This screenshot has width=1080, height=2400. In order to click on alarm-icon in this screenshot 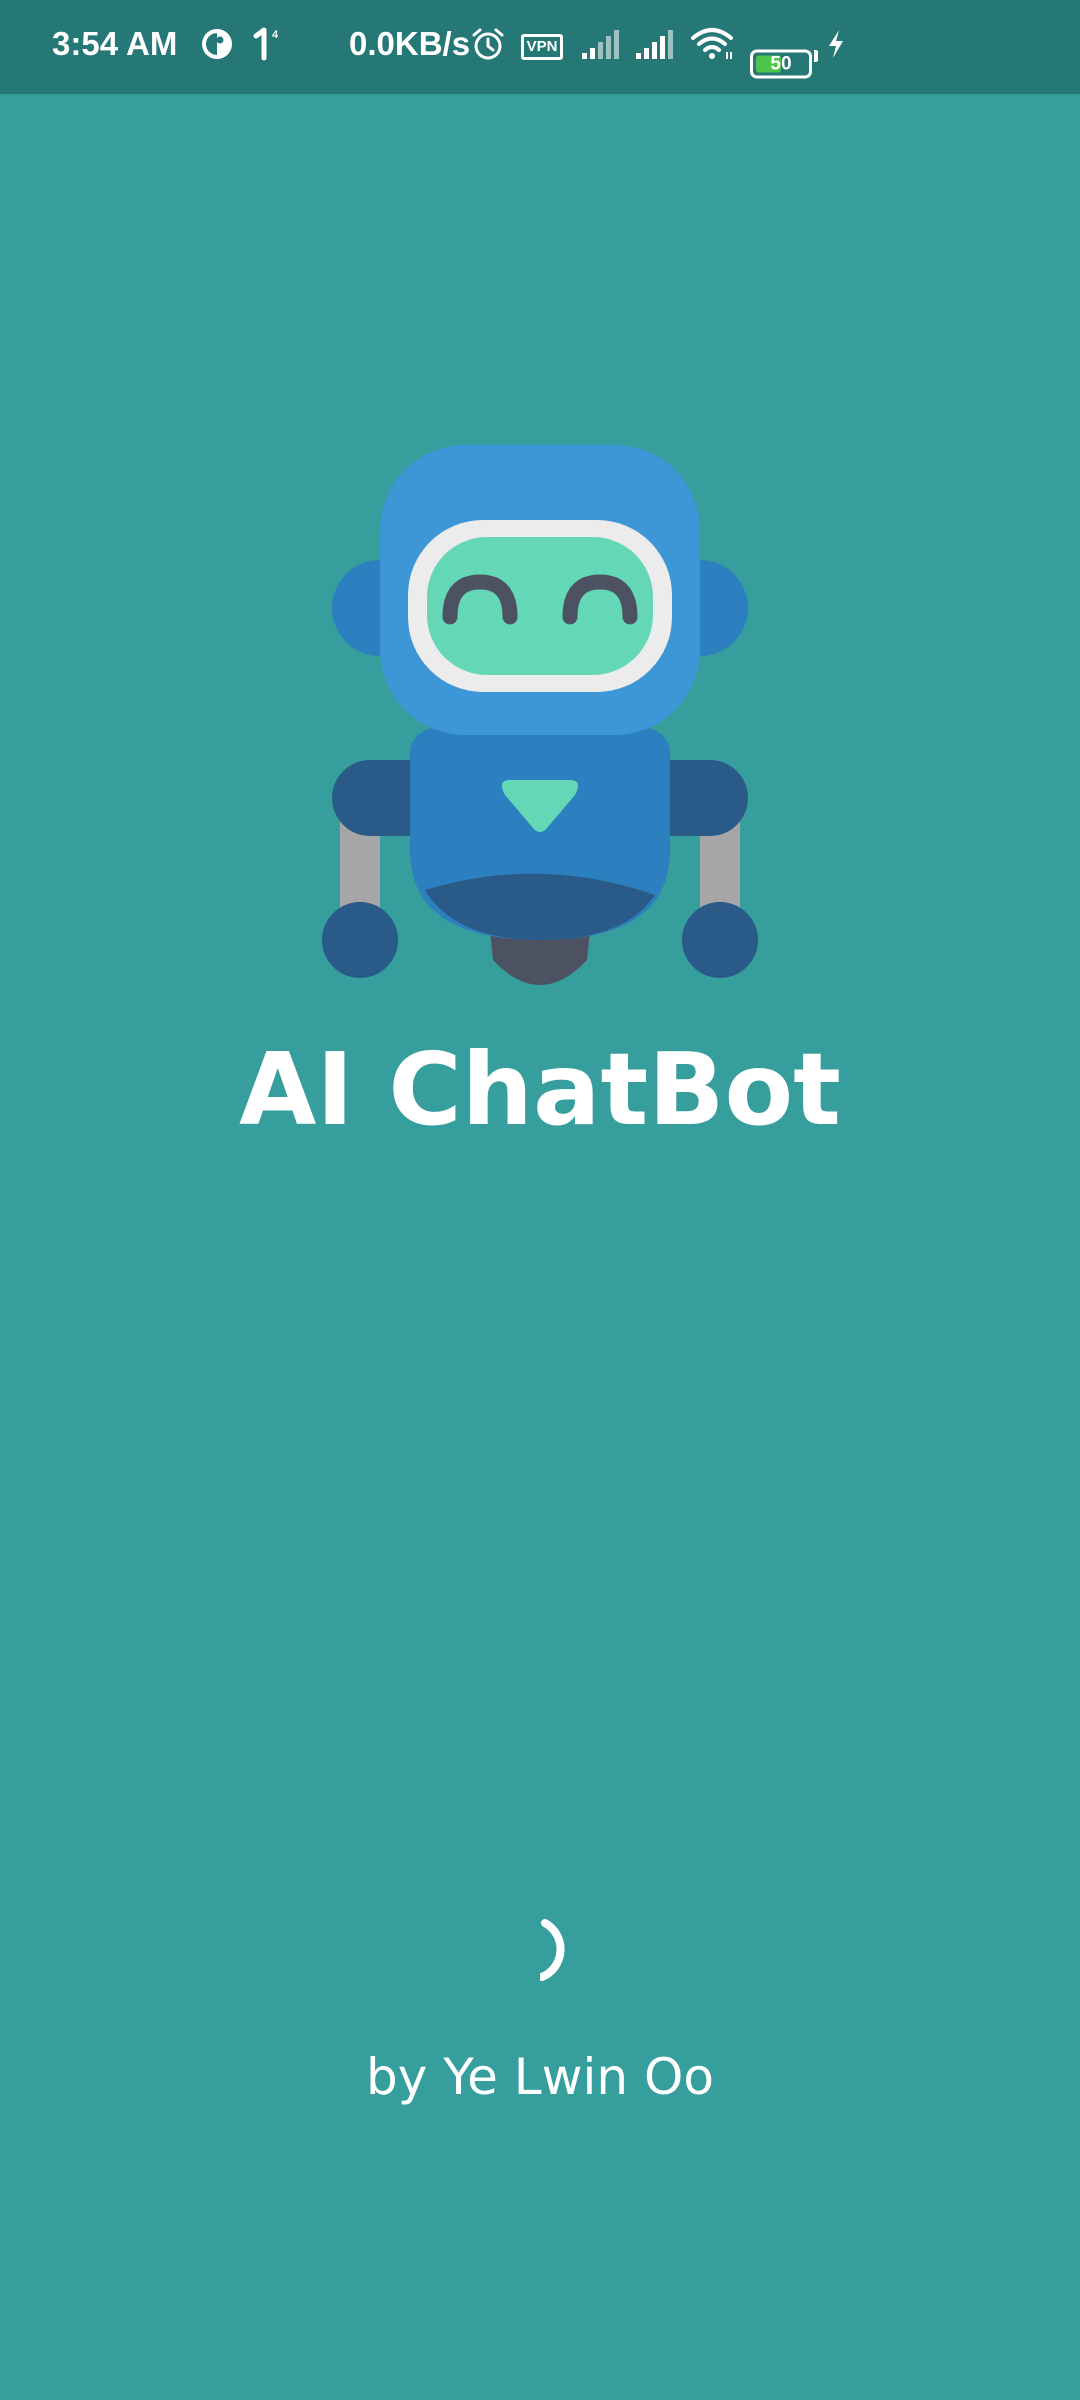, I will do `click(488, 44)`.